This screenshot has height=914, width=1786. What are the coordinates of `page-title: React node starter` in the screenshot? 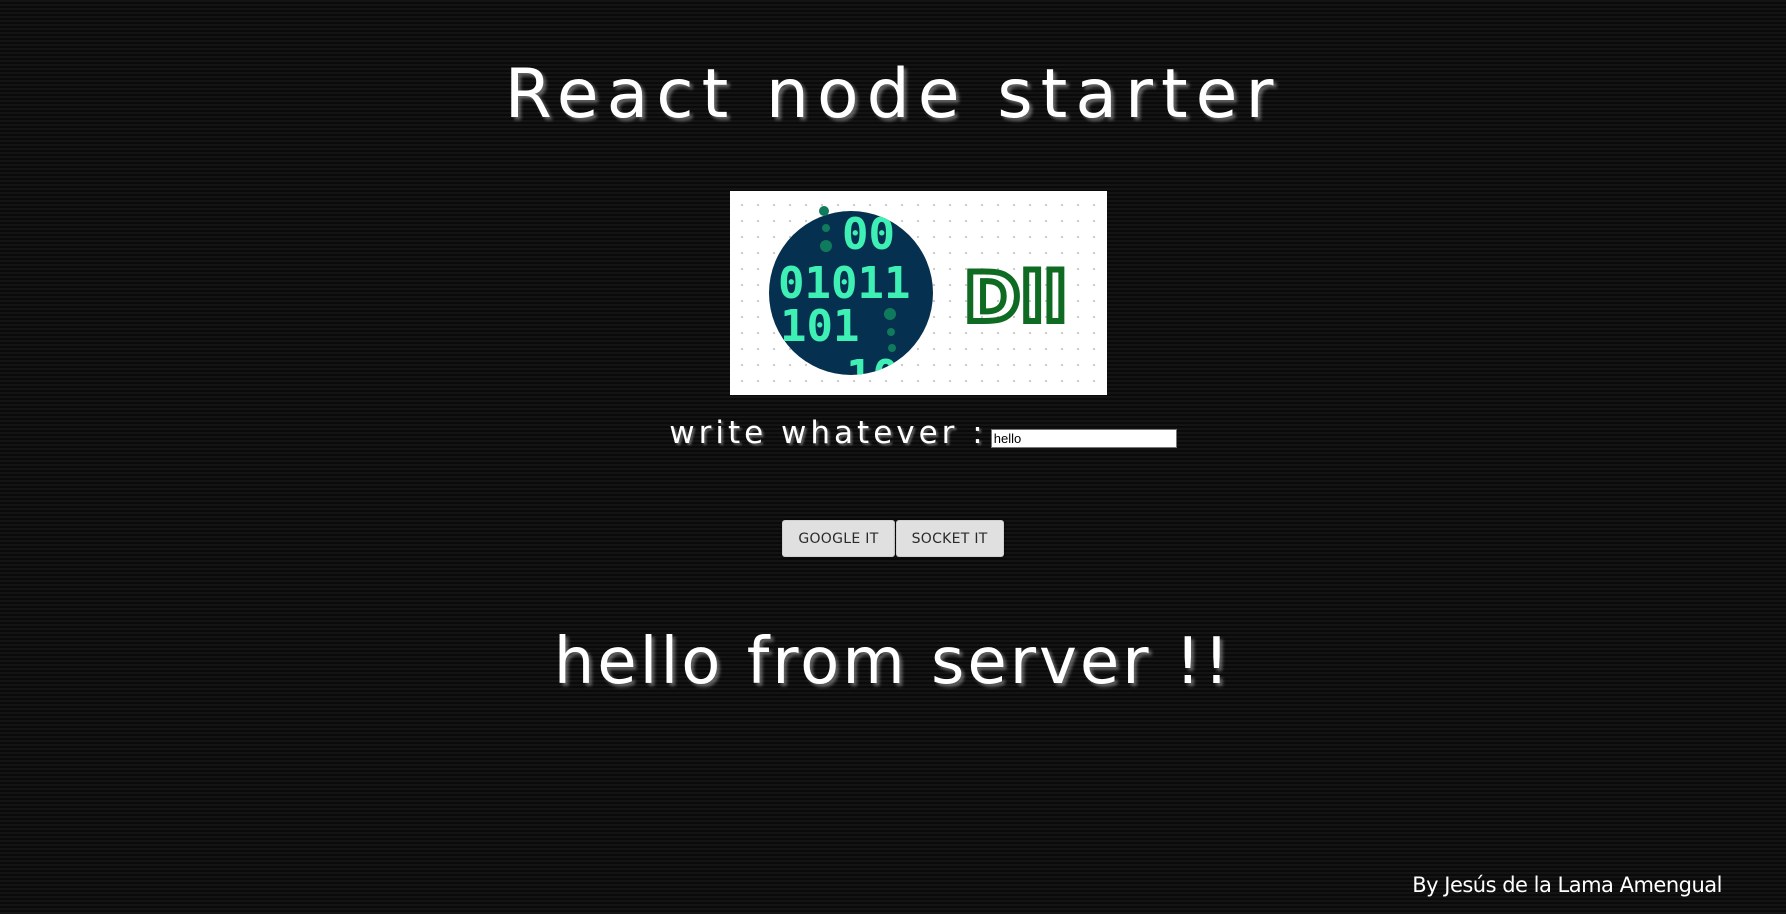 It's located at (893, 94).